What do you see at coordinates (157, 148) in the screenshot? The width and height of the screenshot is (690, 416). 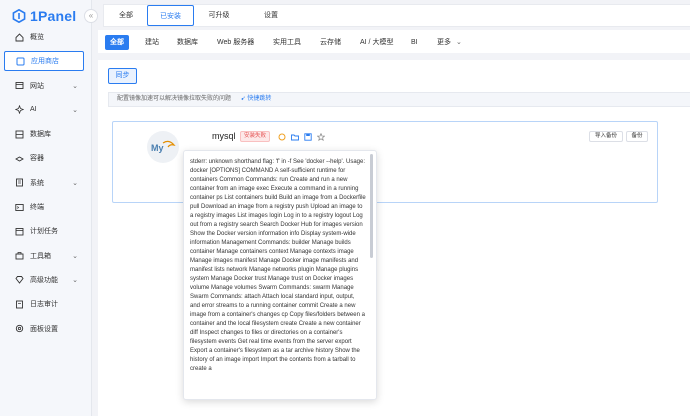 I see `svg-text: My` at bounding box center [157, 148].